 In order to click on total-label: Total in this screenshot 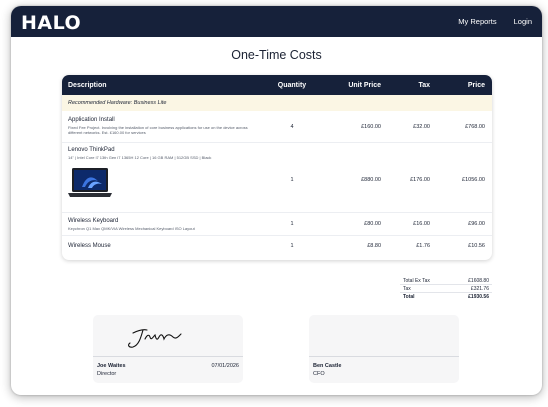, I will do `click(409, 297)`.